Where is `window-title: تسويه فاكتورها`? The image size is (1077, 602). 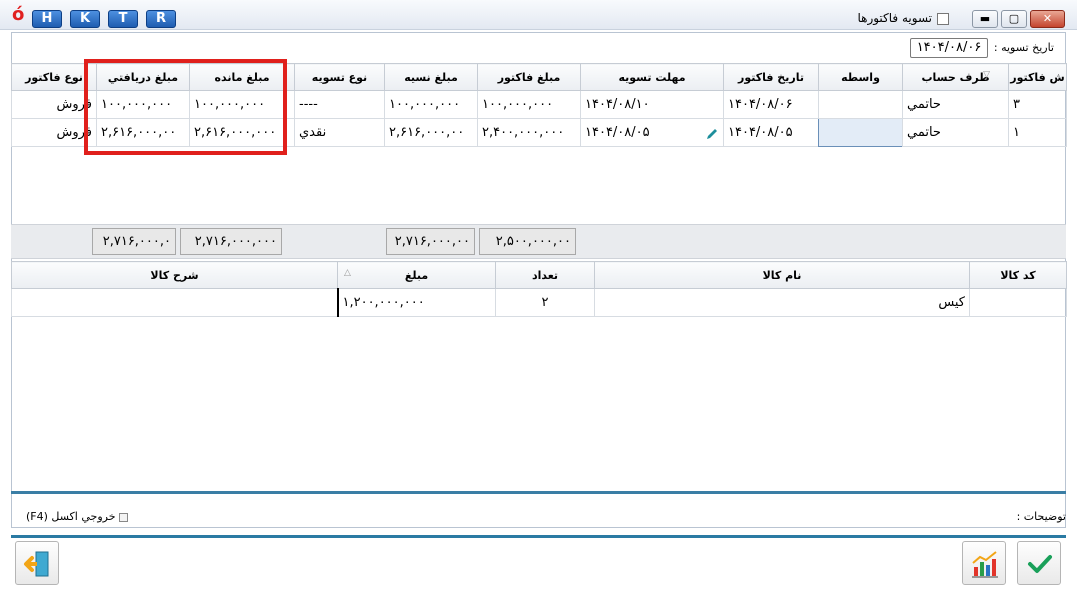 window-title: تسويه فاكتورها is located at coordinates (894, 18).